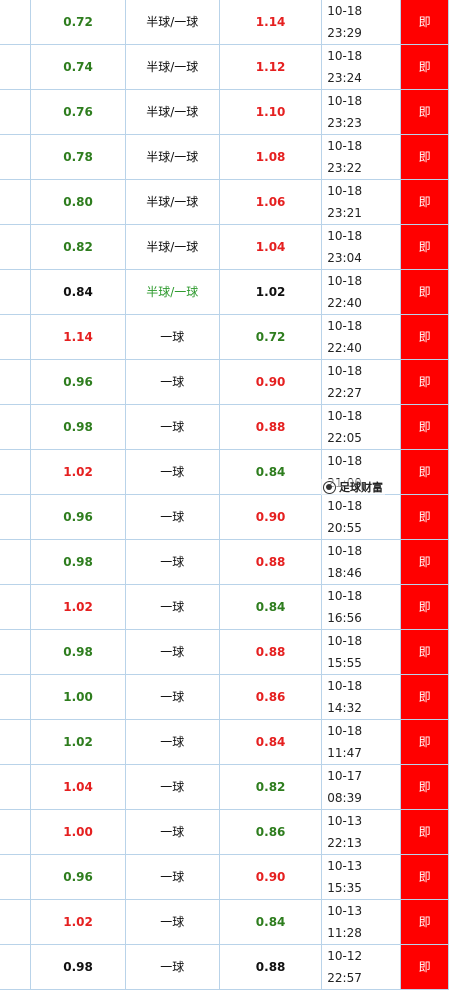  I want to click on odds-row: 1.02 一球 0.84 10-18 16:56 即, so click(224, 607).